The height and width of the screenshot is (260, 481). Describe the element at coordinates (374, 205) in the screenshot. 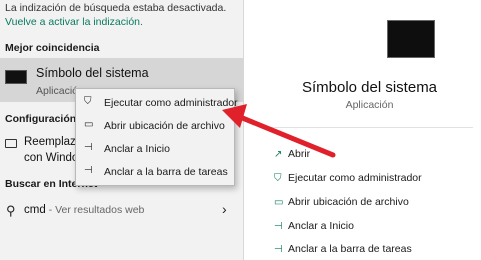

I see `action-open-file-location: ▭ Abrir ubicación de archivo` at that location.